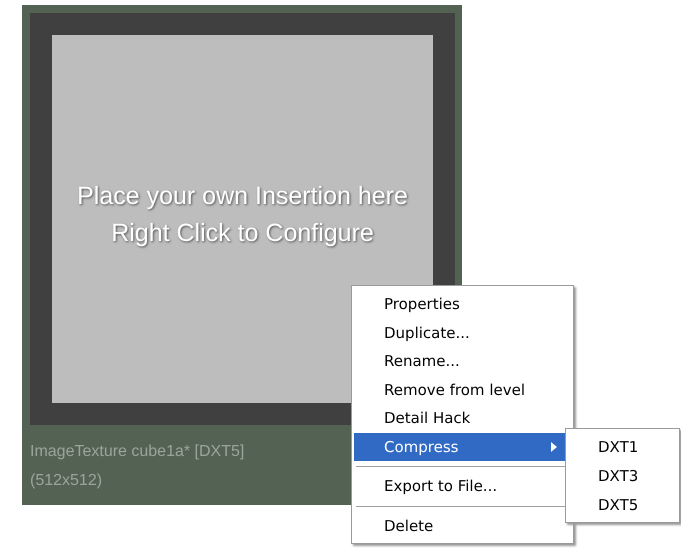  I want to click on texture-caption: (512x512), so click(66, 481).